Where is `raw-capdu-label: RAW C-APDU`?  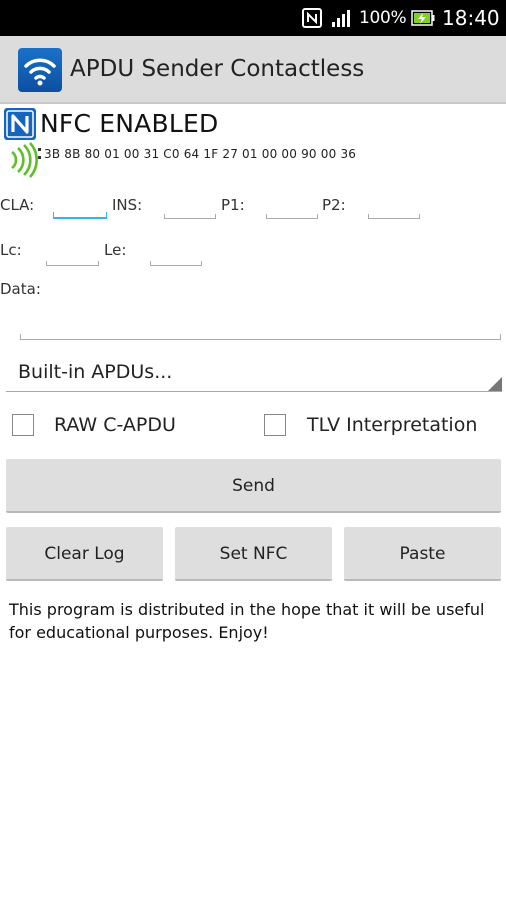 raw-capdu-label: RAW C-APDU is located at coordinates (115, 425).